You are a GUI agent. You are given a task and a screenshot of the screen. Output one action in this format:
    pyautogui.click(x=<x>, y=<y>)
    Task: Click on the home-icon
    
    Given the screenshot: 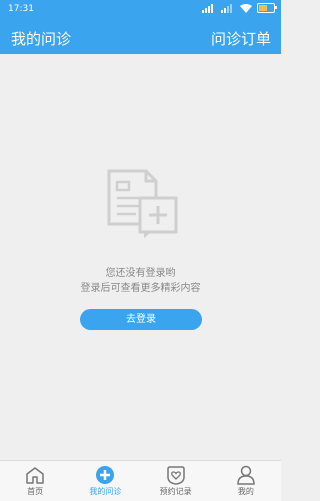 What is the action you would take?
    pyautogui.click(x=35, y=475)
    